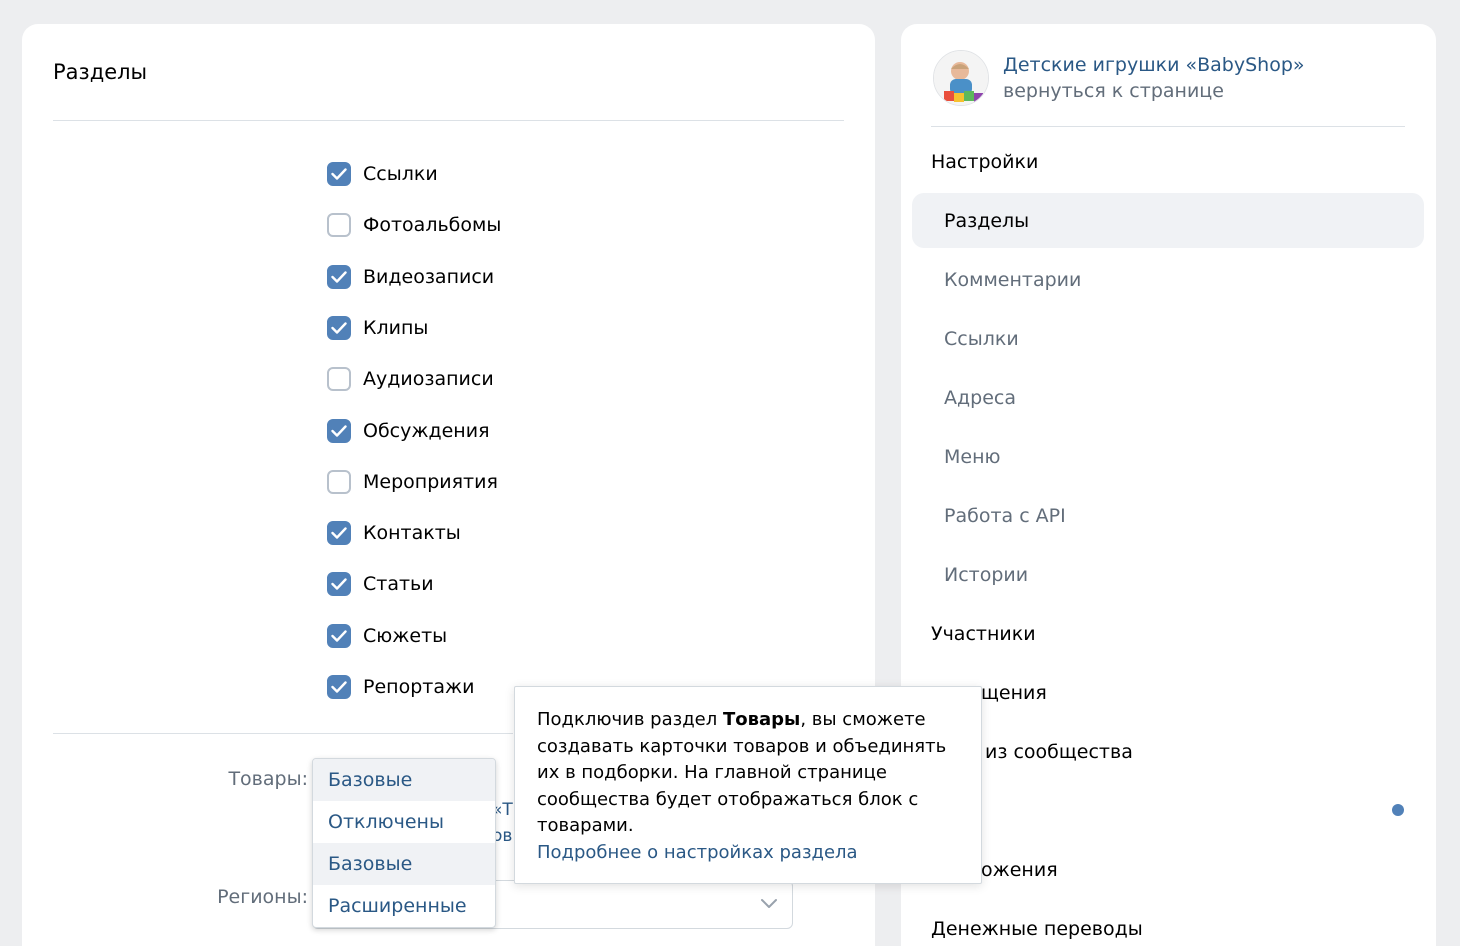 This screenshot has width=1460, height=946. Describe the element at coordinates (1037, 929) in the screenshot. I see `nav-money-transfers: Денежные переводы` at that location.